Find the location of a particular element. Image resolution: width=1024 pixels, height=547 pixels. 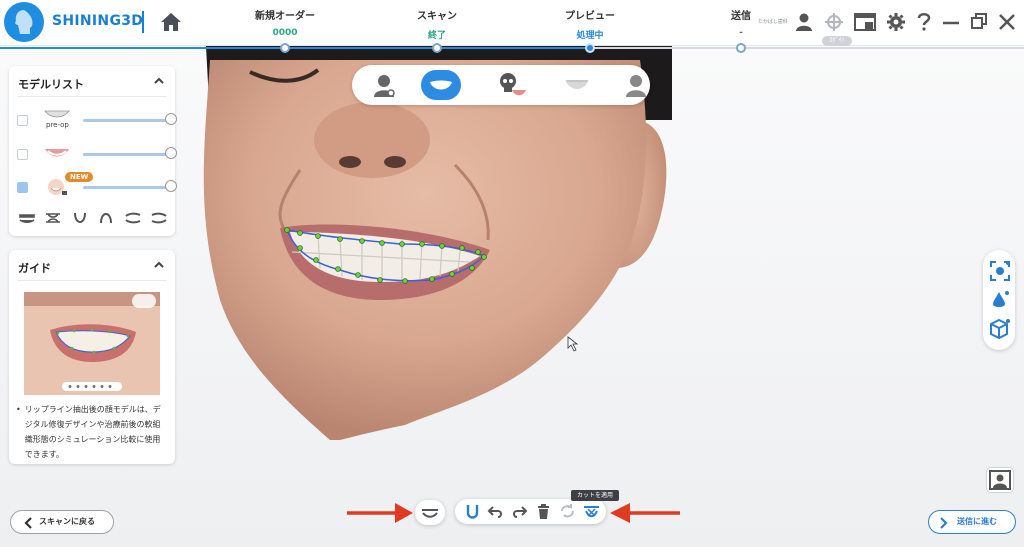

step-dot-send is located at coordinates (741, 48).